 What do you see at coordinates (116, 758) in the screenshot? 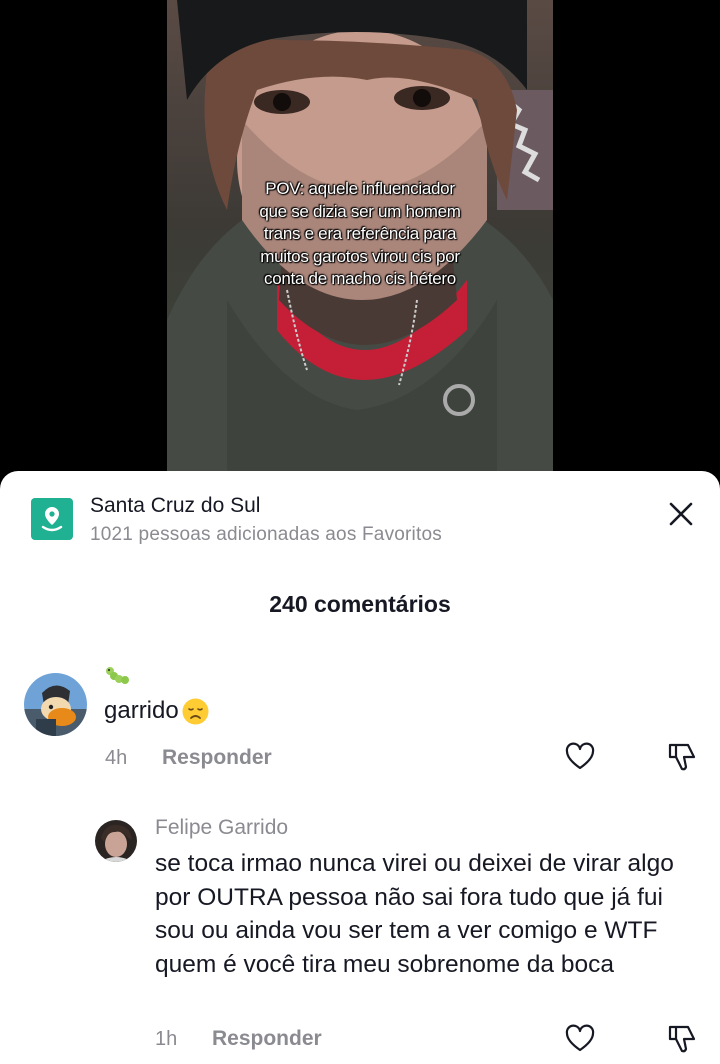
I see `comment-time: 4h` at bounding box center [116, 758].